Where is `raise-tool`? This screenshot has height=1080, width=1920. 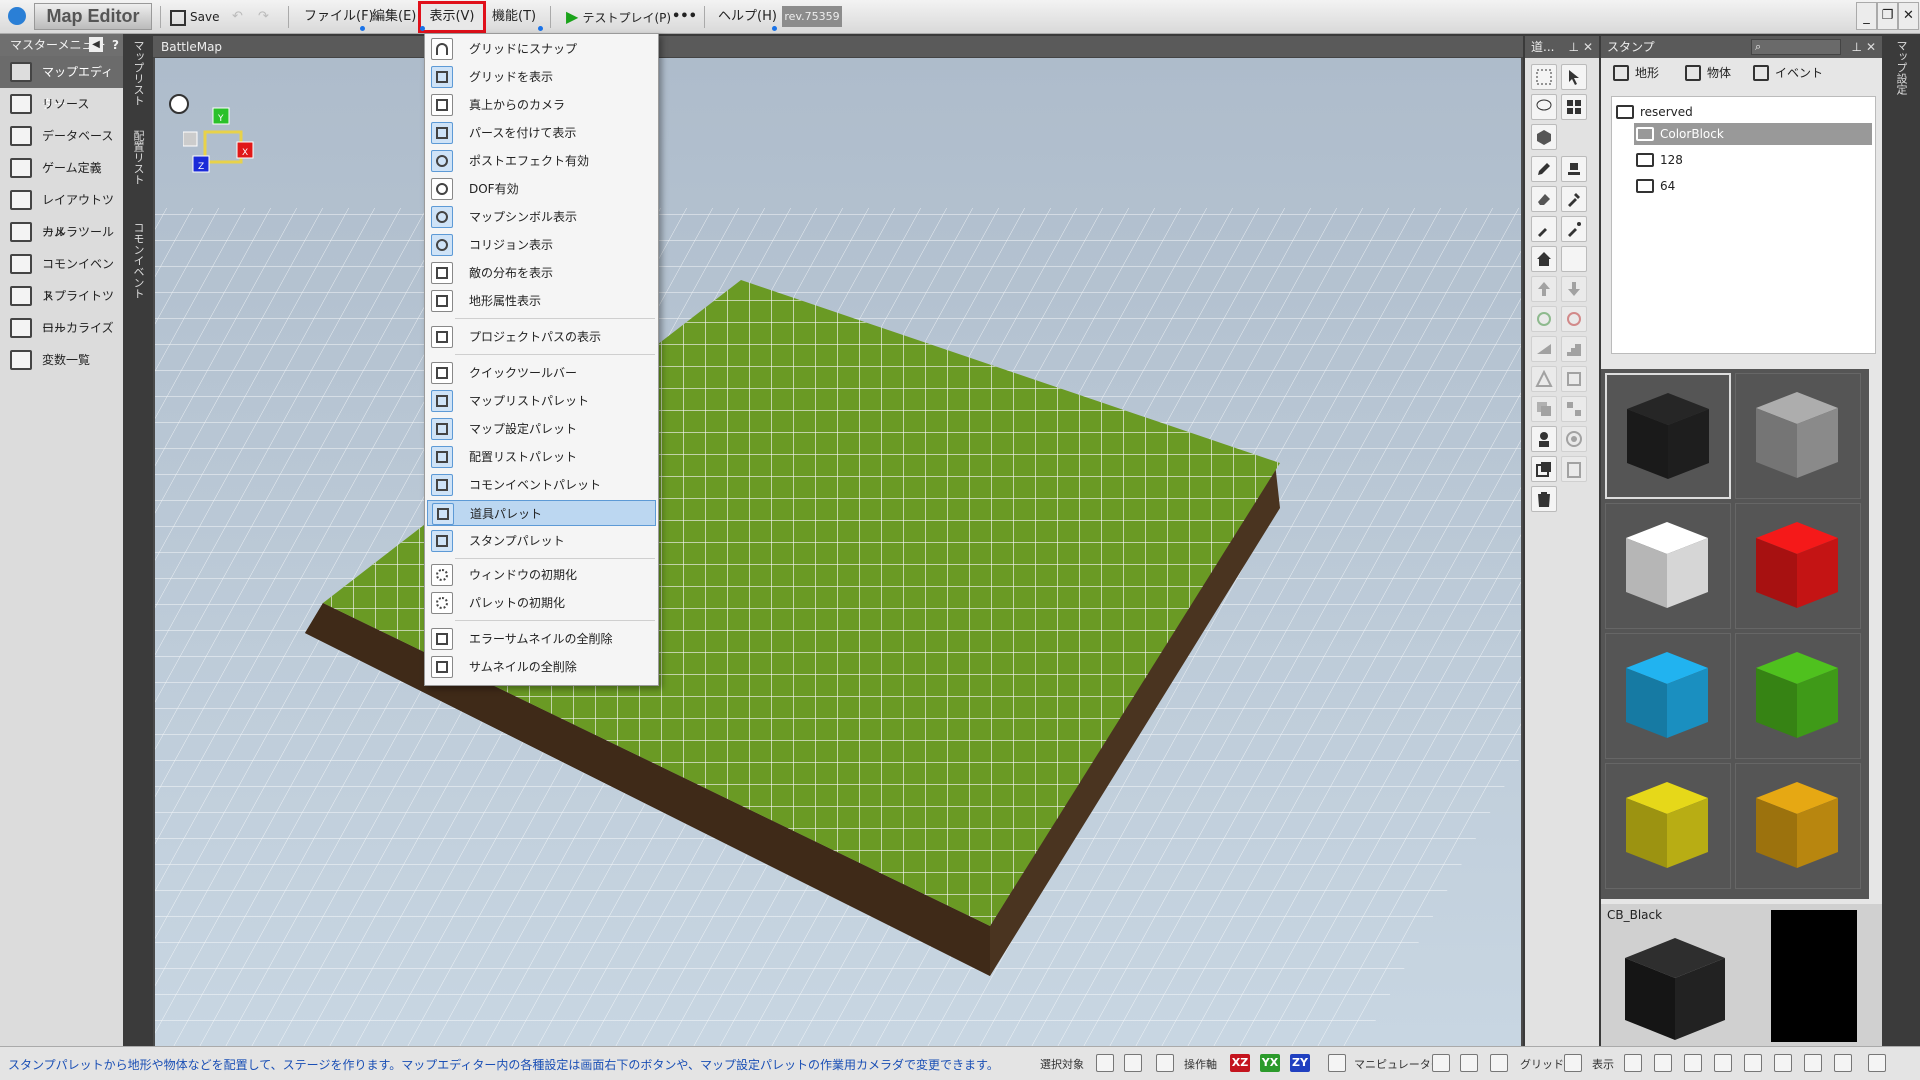 raise-tool is located at coordinates (1544, 289).